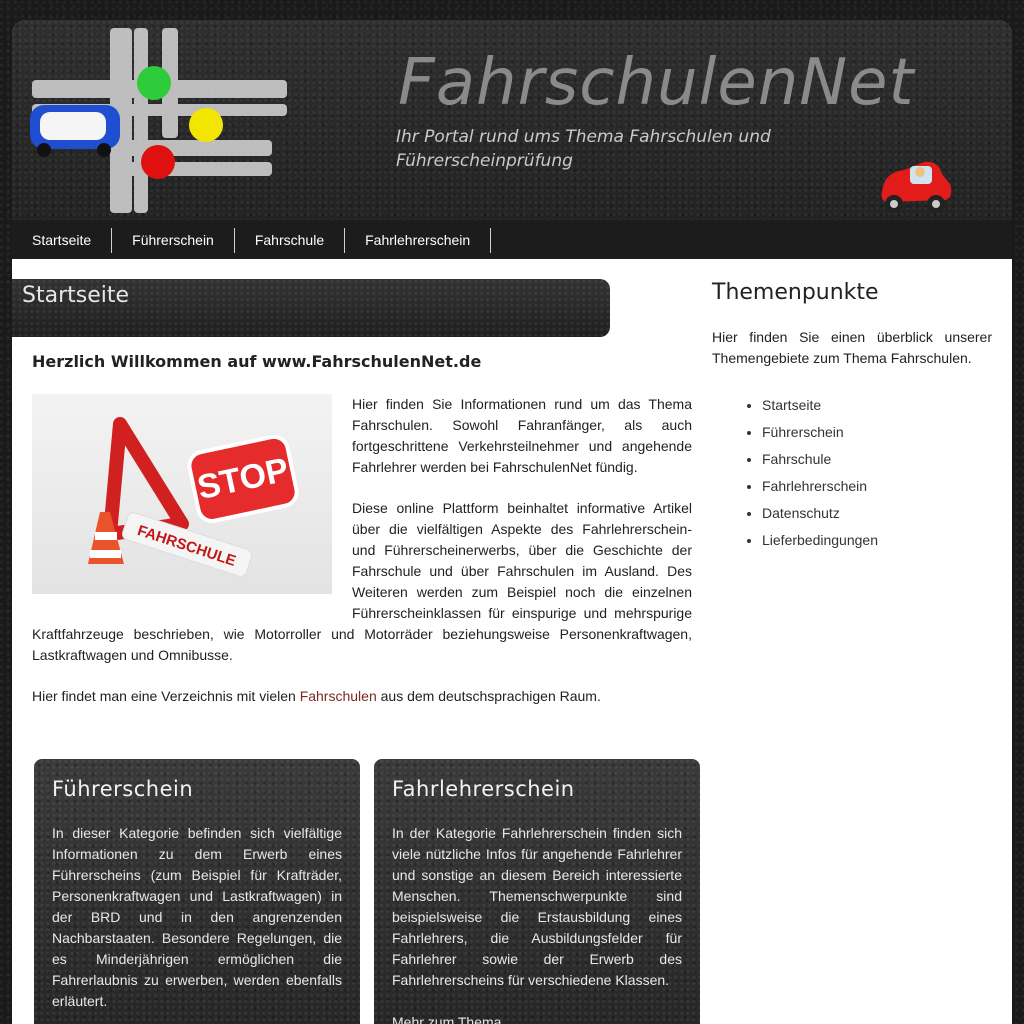 This screenshot has height=1024, width=1024. Describe the element at coordinates (158, 120) in the screenshot. I see `traffic-logo-icon` at that location.